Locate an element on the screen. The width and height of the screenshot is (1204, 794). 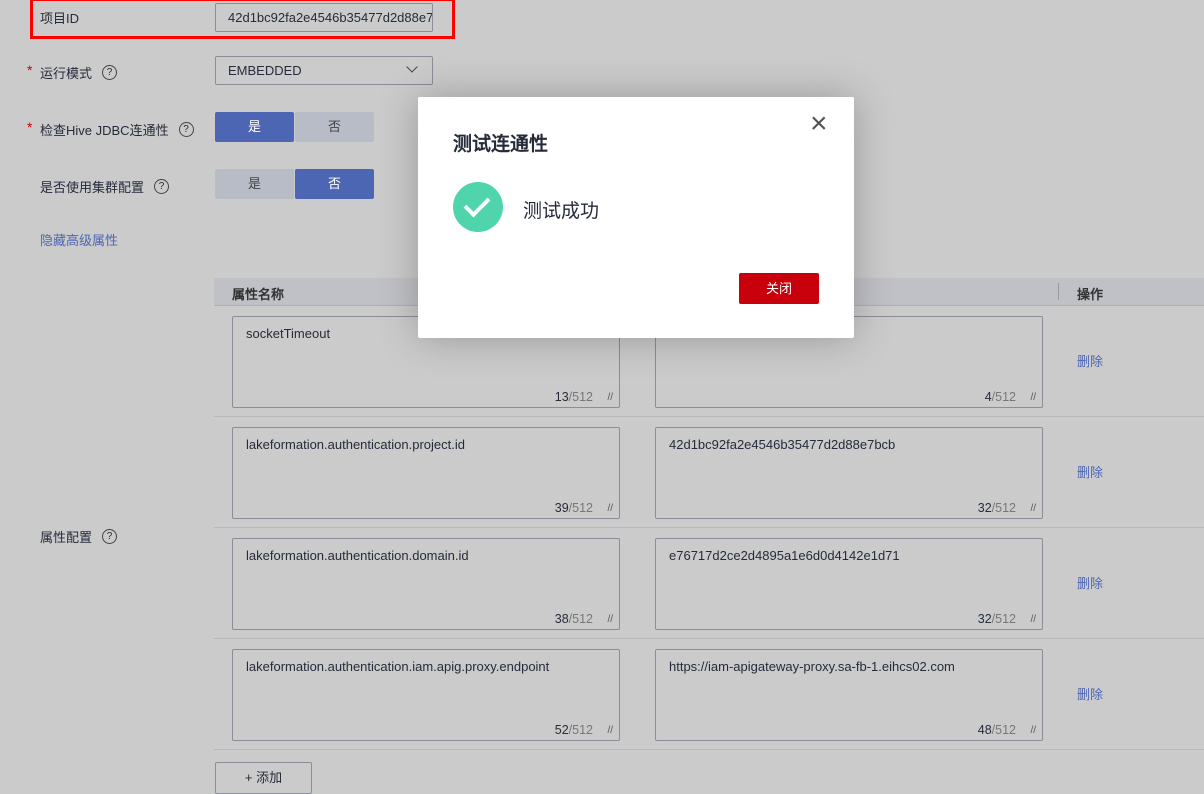
project-id-label: 项目ID is located at coordinates (60, 18).